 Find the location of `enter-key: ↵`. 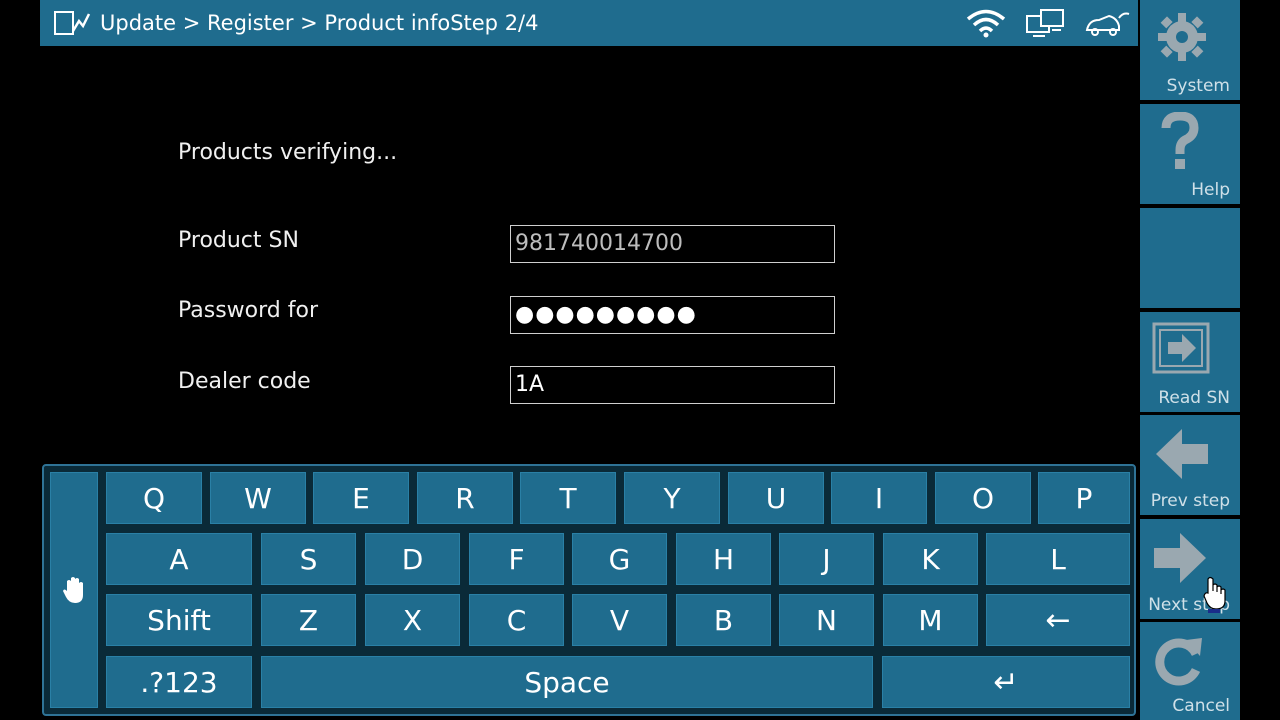

enter-key: ↵ is located at coordinates (1006, 682).